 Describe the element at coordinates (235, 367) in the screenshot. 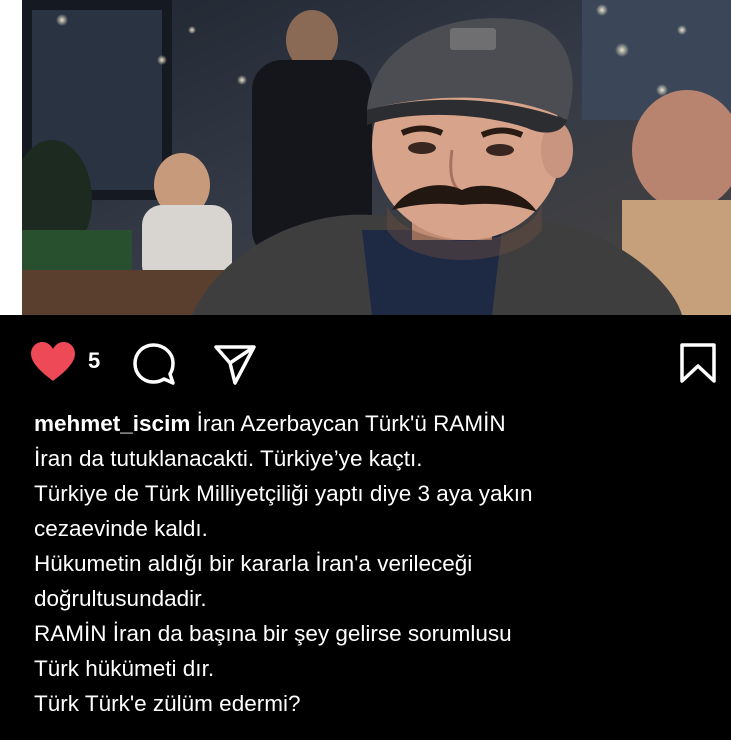

I see `paper-plane-icon` at that location.